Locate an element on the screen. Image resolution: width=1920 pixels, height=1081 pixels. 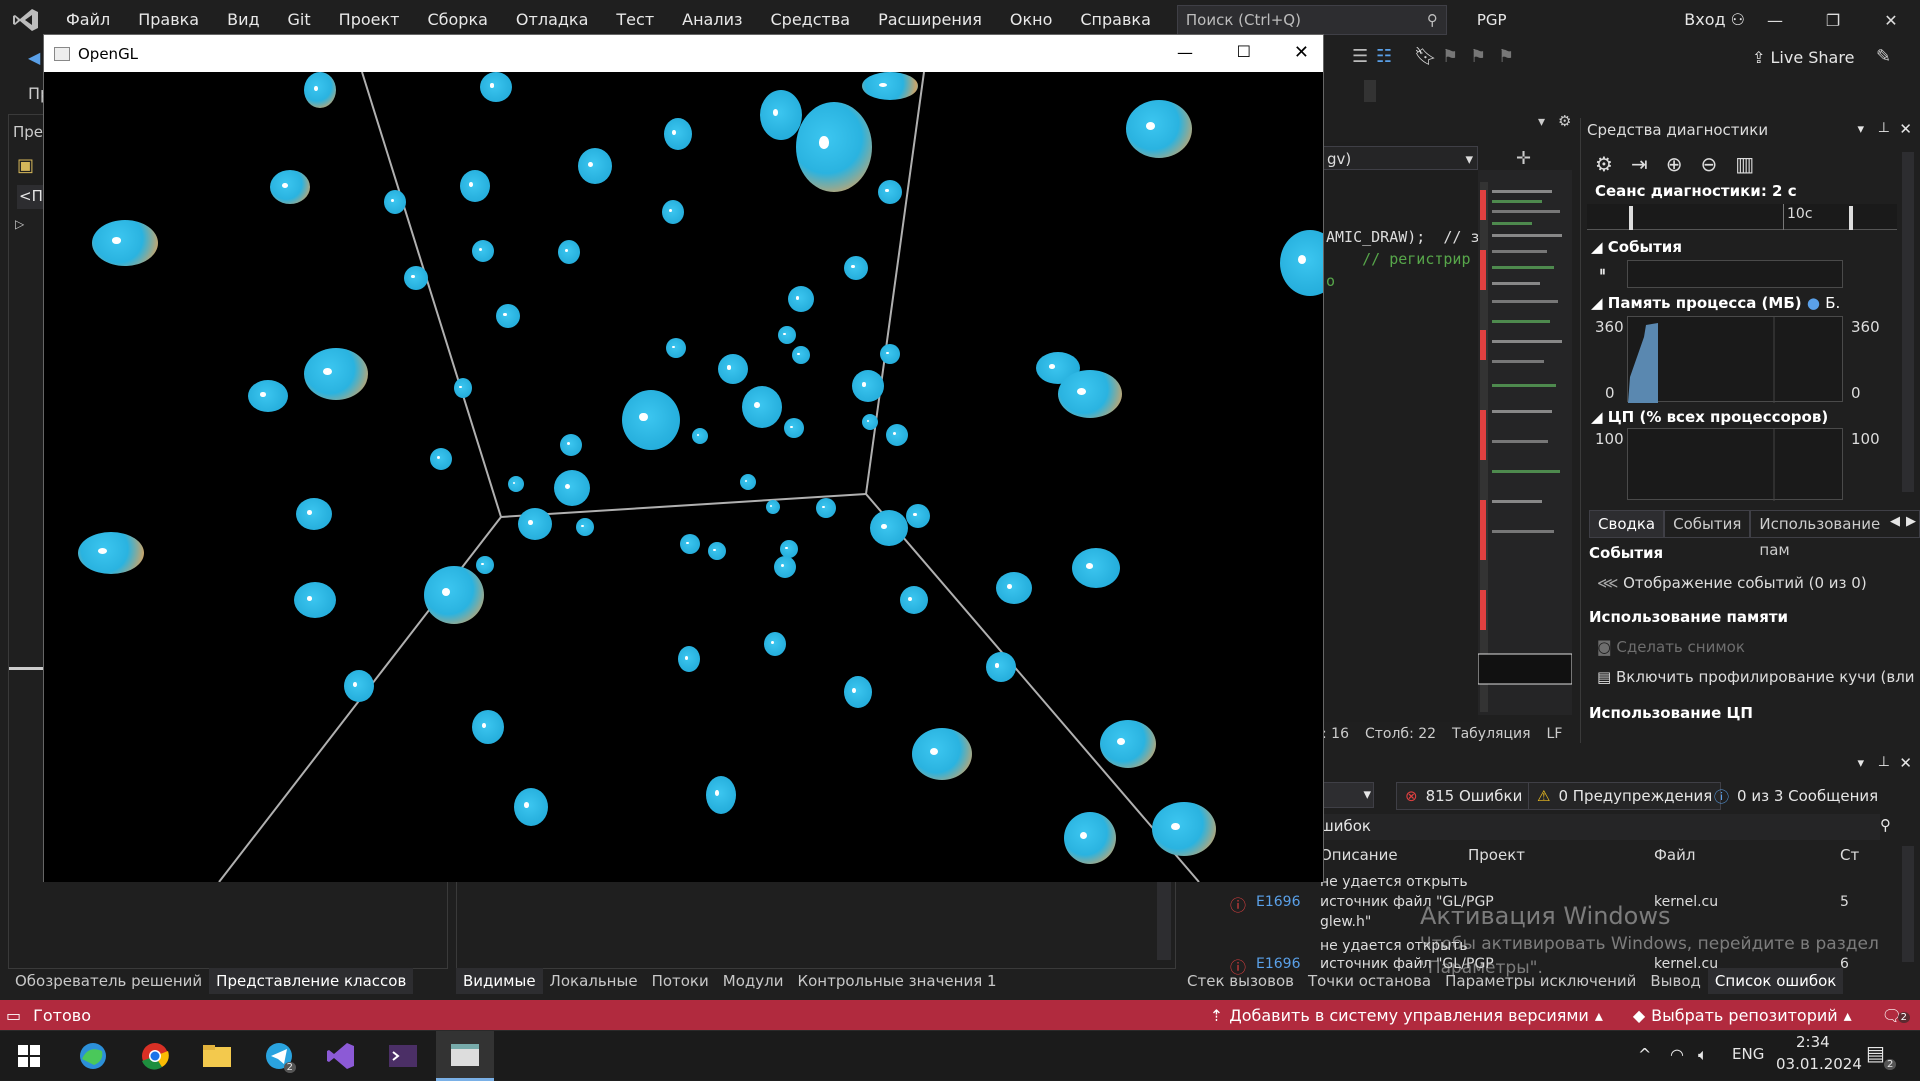
diag-scrollbar is located at coordinates (1908, 322).